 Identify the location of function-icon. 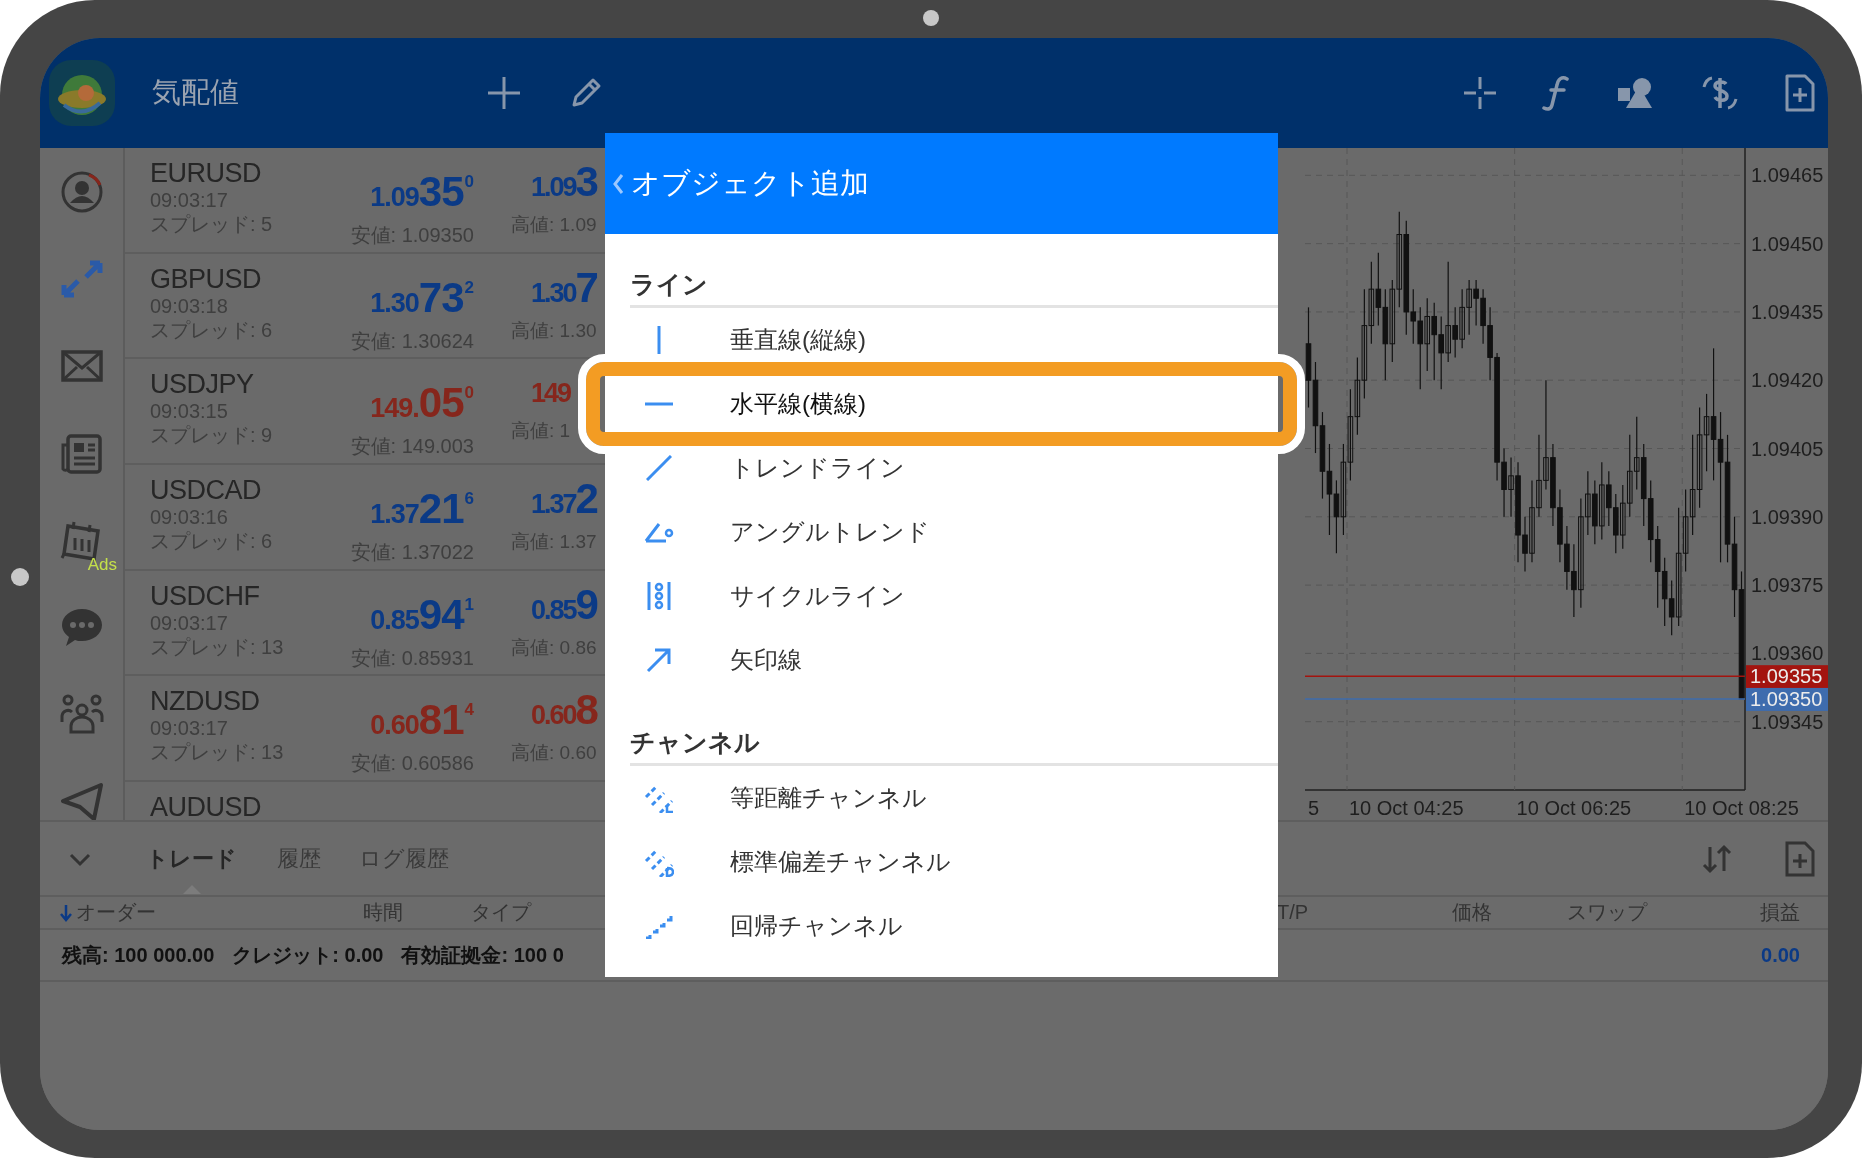
(1557, 93).